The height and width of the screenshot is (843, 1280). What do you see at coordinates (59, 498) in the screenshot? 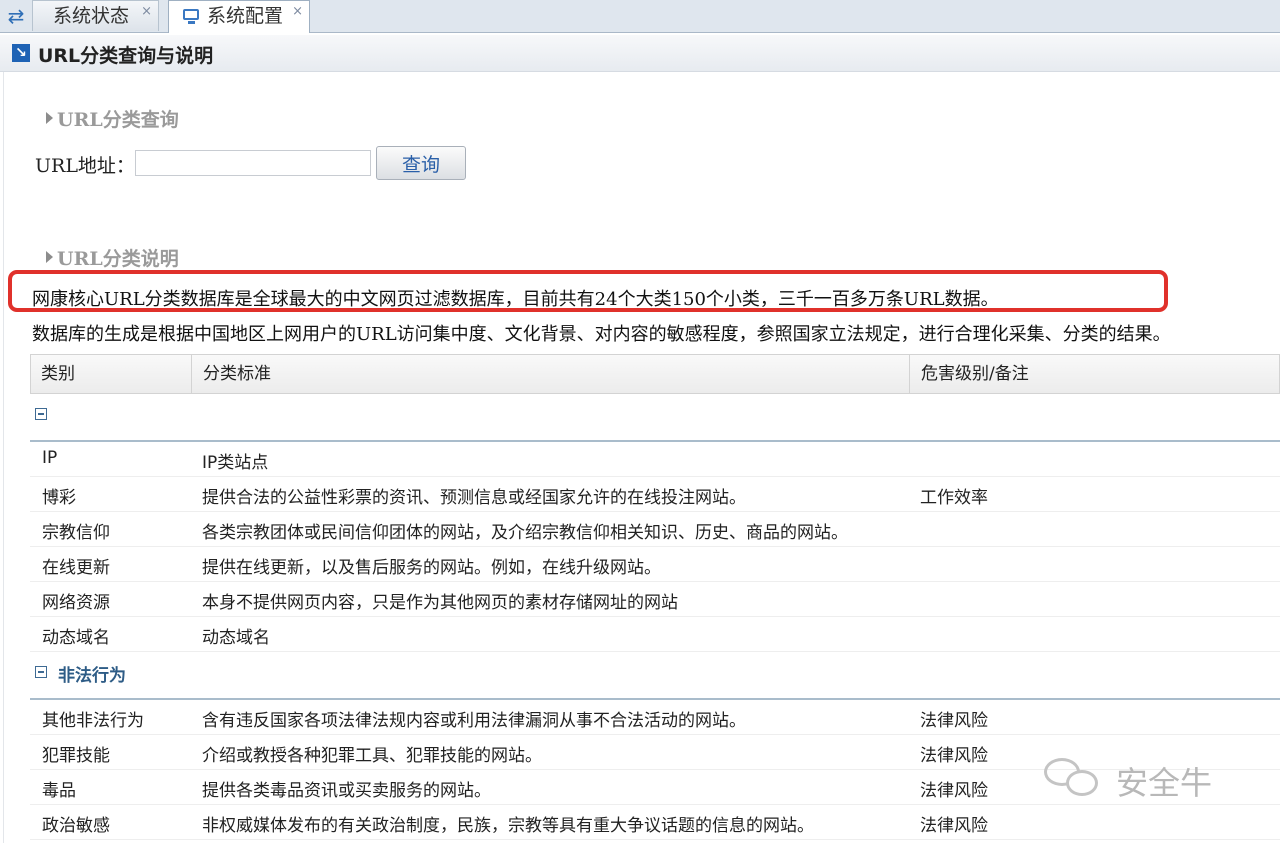
I see `cell-category: 博彩` at bounding box center [59, 498].